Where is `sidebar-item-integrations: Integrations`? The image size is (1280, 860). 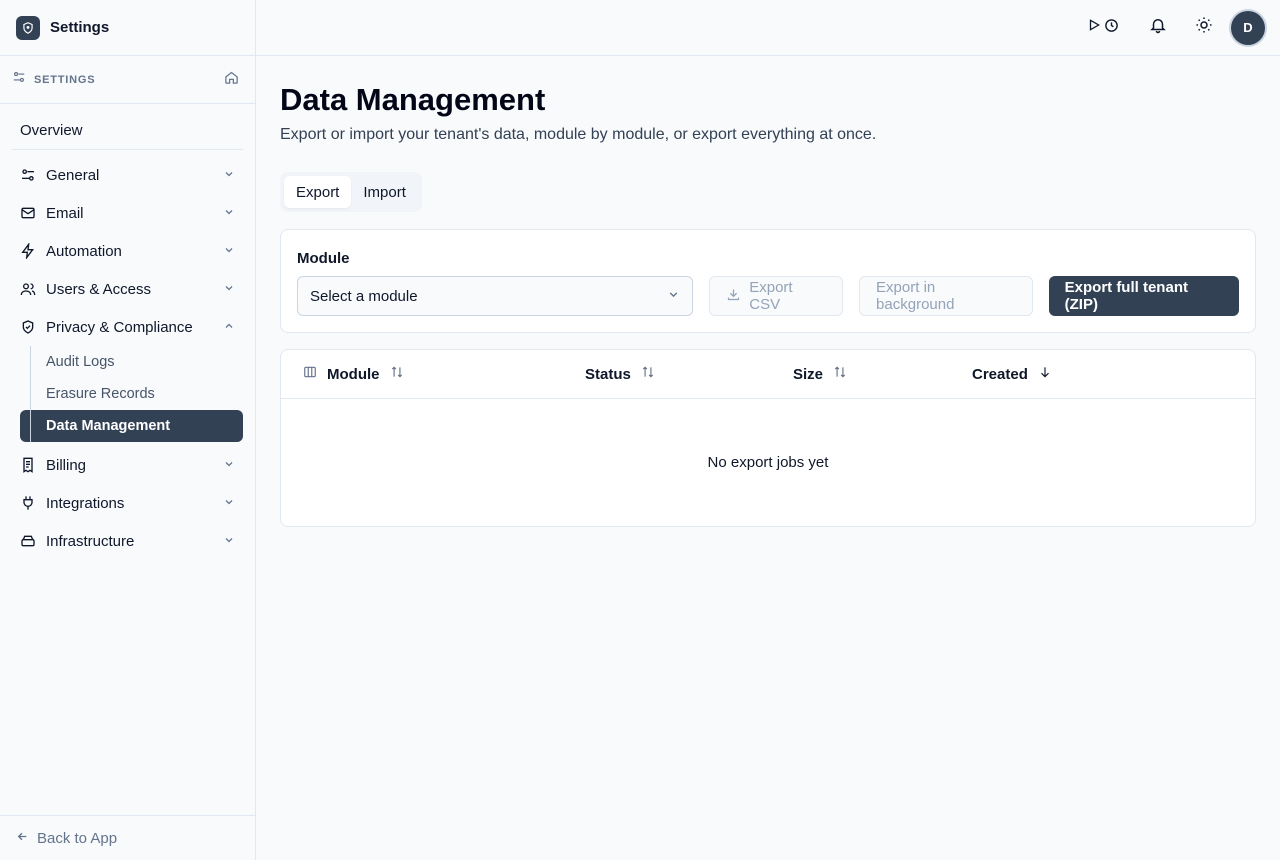 sidebar-item-integrations: Integrations is located at coordinates (127, 503).